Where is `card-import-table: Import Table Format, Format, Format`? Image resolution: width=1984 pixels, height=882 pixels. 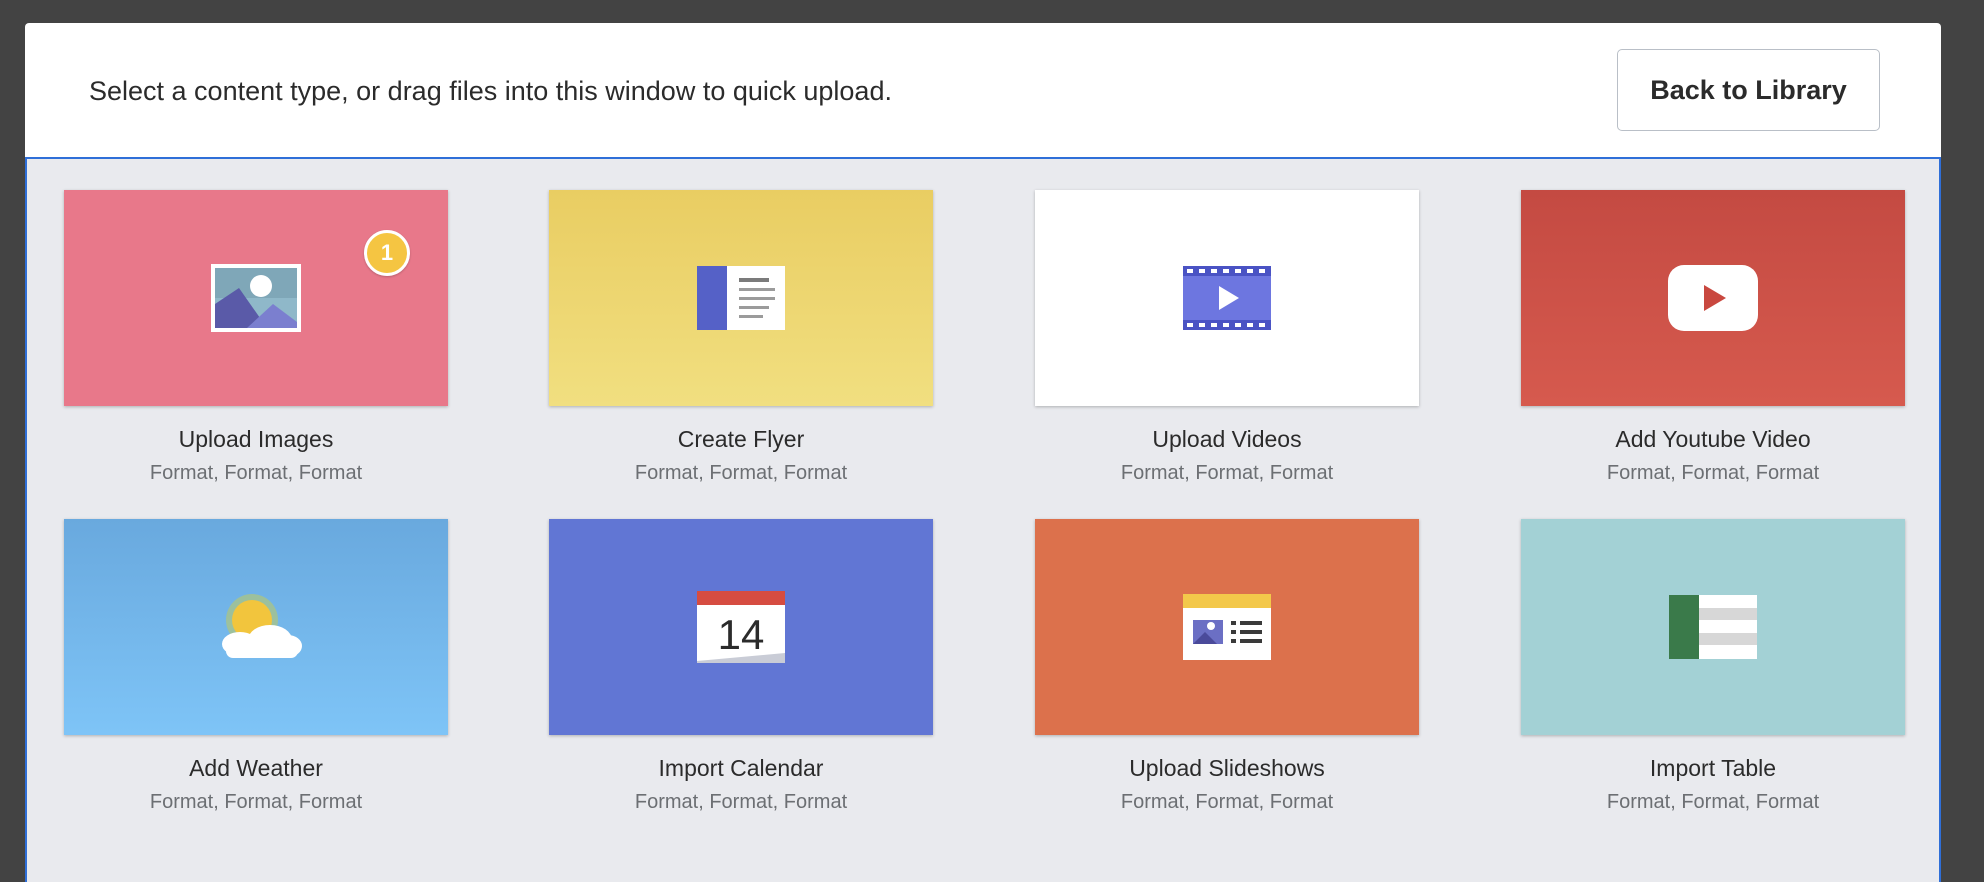
card-import-table: Import Table Format, Format, Format is located at coordinates (1713, 666).